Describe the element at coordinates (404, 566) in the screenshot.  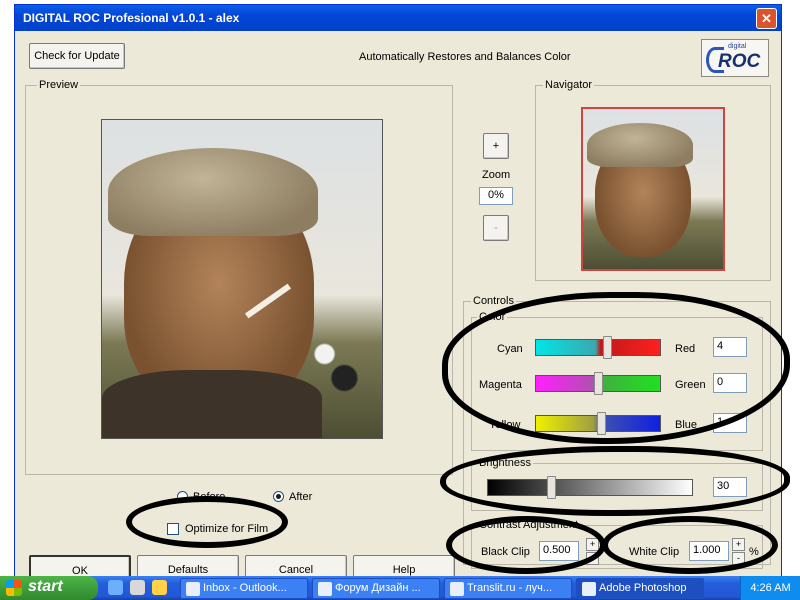
I see `help-button: Help` at that location.